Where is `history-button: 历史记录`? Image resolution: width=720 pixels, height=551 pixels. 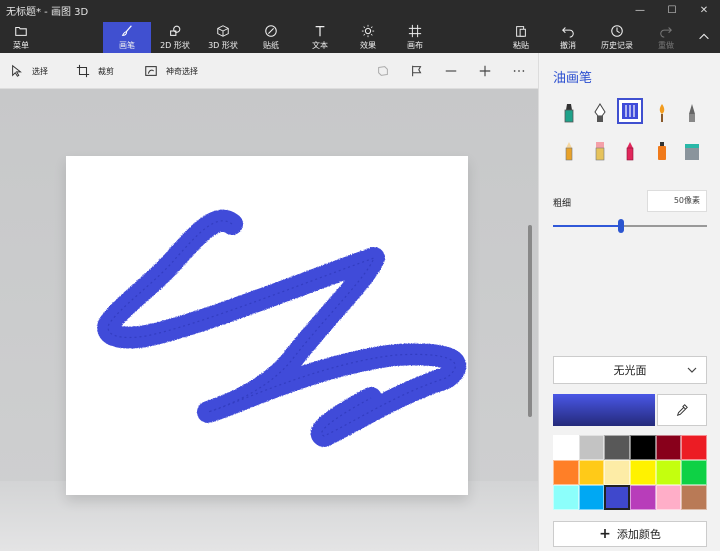 history-button: 历史记录 is located at coordinates (617, 37).